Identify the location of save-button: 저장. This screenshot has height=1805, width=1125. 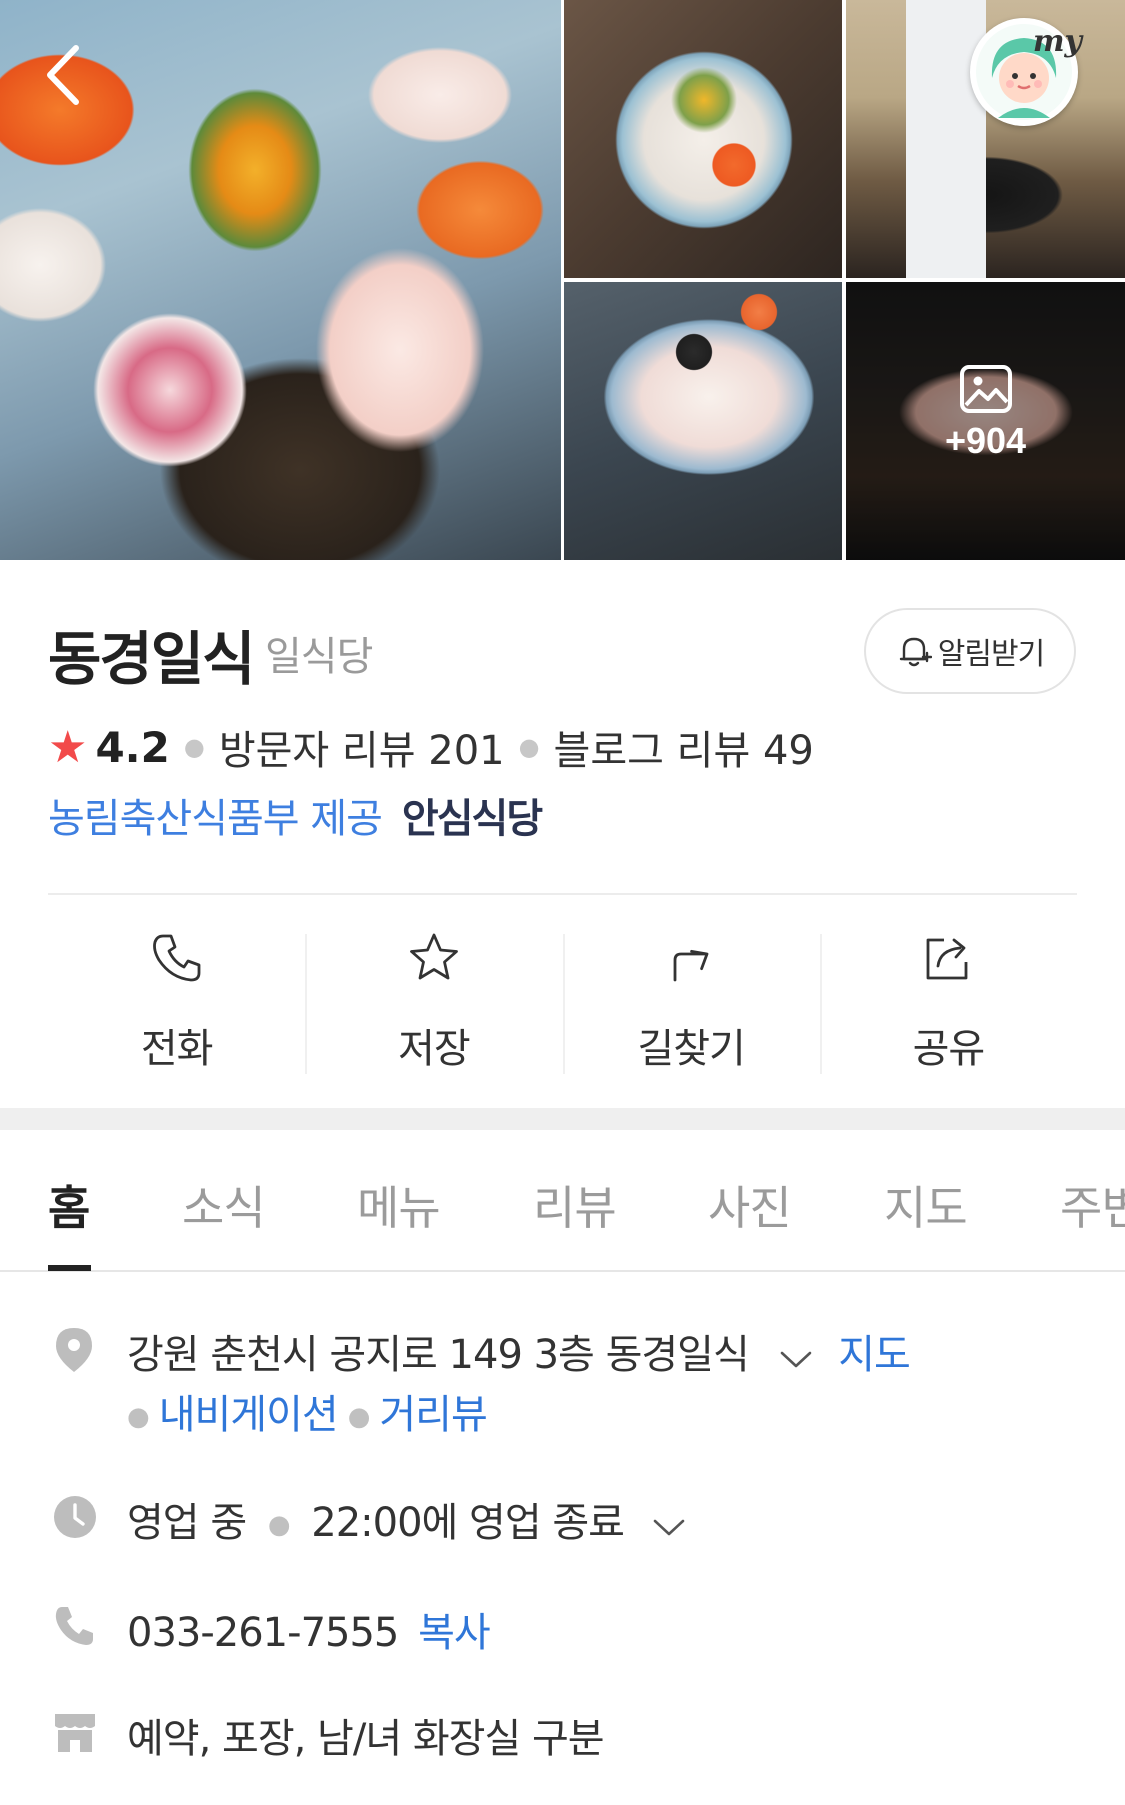
(433, 1002).